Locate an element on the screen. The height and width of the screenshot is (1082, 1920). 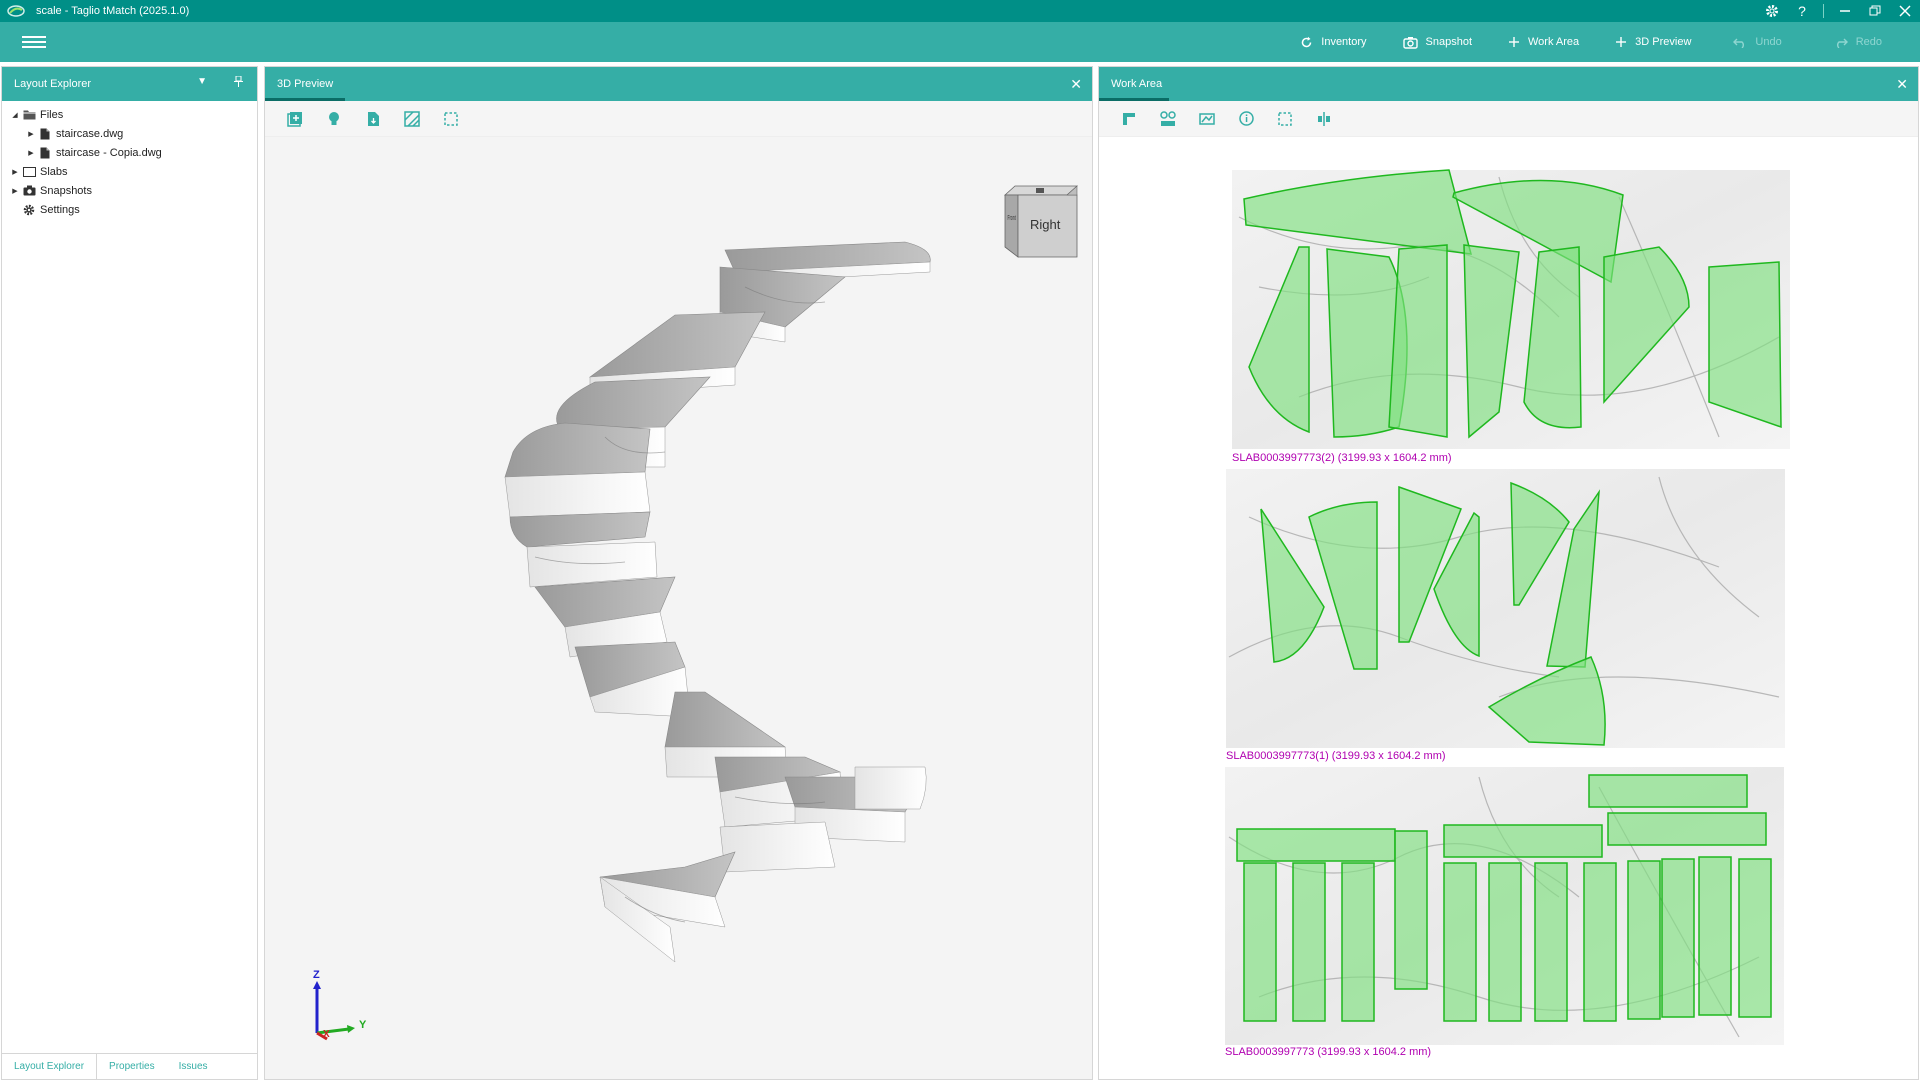
slab-1-label: SLAB0003997773(2) (3199.93 x 1604.2 mm) is located at coordinates (1342, 458).